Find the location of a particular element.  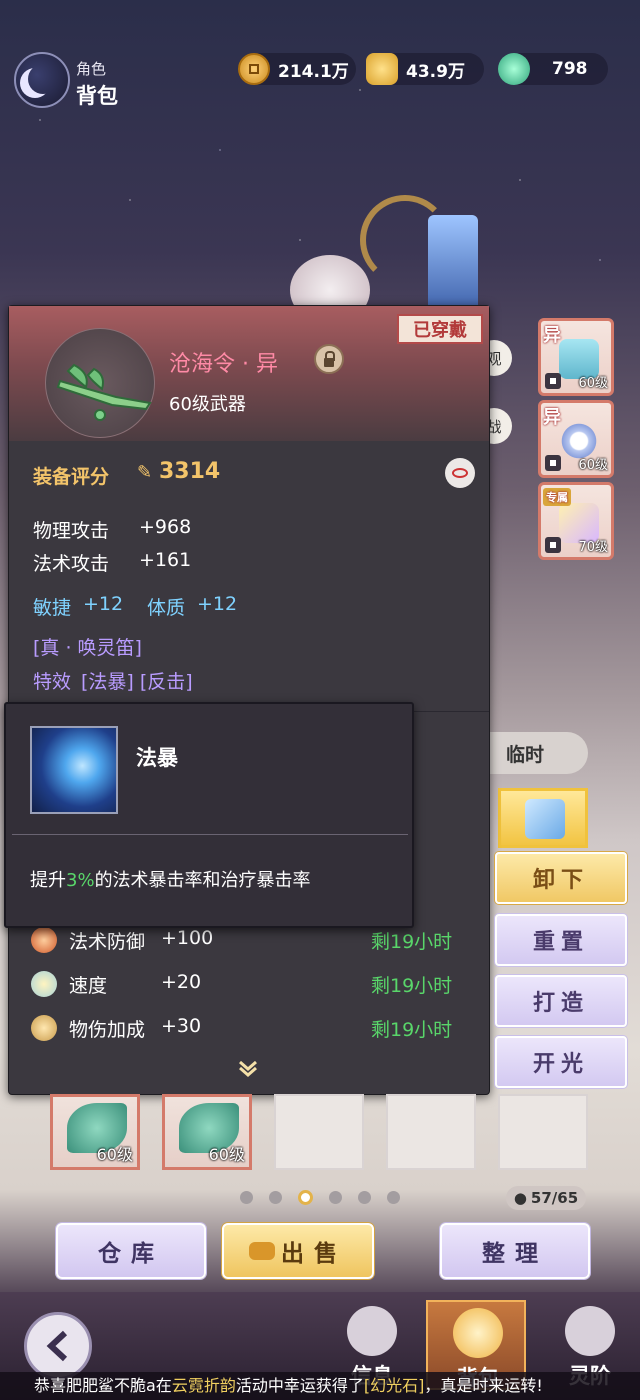

capacity-value: 57/65 is located at coordinates (554, 1198).